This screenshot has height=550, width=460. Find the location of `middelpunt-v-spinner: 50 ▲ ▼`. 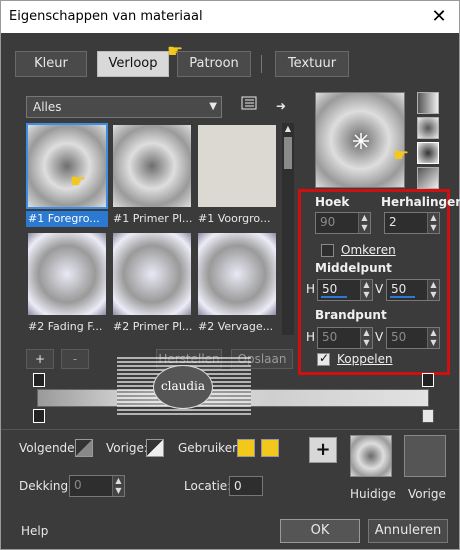

middelpunt-v-spinner: 50 ▲ ▼ is located at coordinates (413, 290).